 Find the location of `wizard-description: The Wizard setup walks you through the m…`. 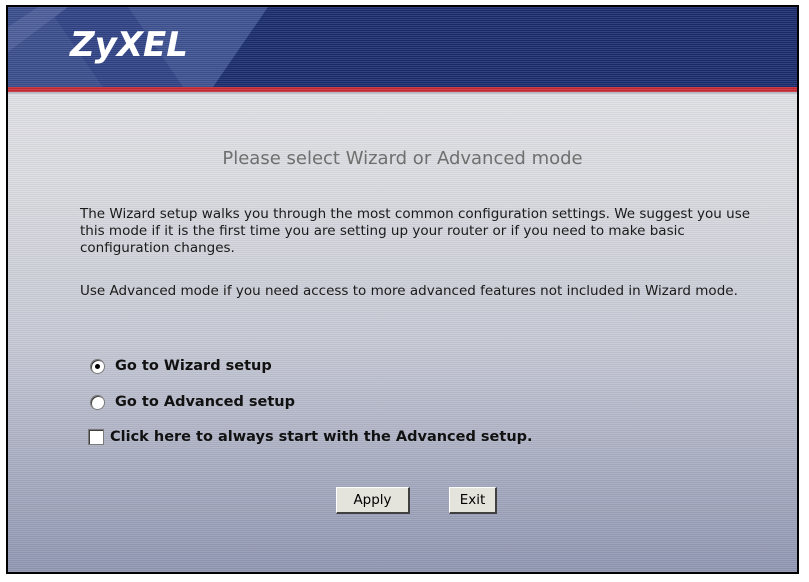

wizard-description: The Wizard setup walks you through the m… is located at coordinates (415, 231).